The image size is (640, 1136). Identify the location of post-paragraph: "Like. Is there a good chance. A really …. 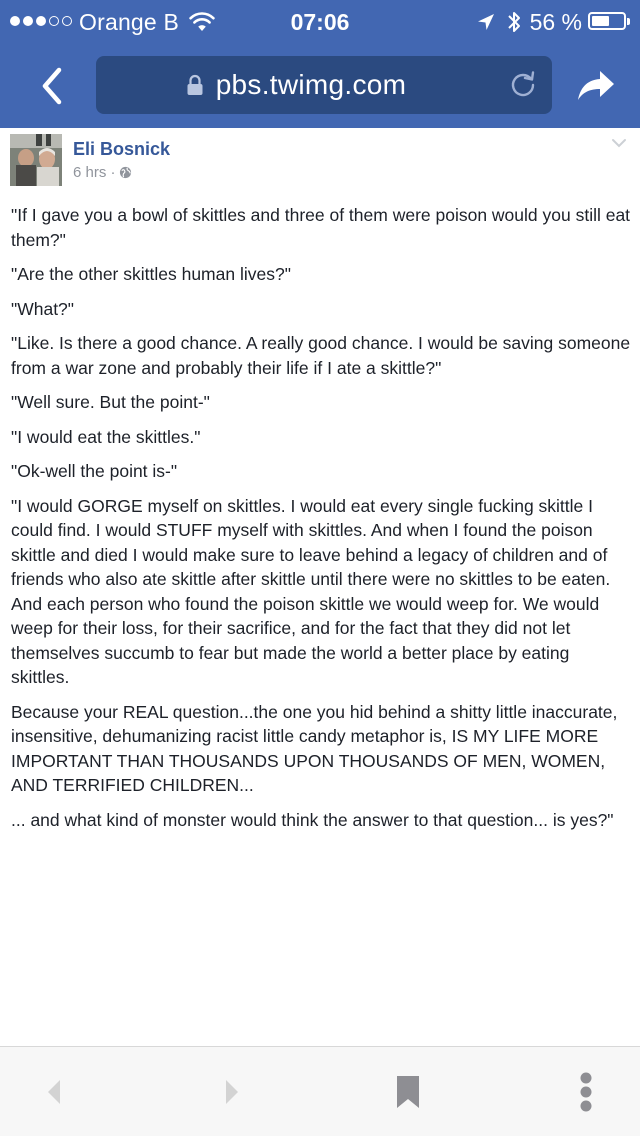
(321, 355).